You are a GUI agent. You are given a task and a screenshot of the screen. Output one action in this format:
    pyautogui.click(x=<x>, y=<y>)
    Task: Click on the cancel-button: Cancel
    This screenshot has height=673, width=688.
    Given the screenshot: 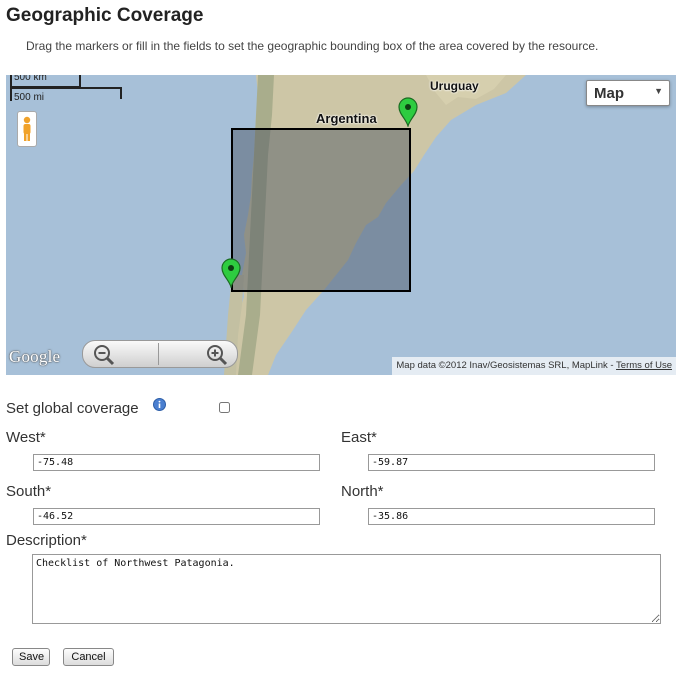 What is the action you would take?
    pyautogui.click(x=88, y=657)
    